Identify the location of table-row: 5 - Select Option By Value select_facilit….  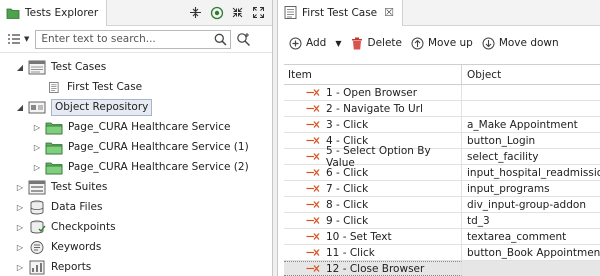
(442, 157).